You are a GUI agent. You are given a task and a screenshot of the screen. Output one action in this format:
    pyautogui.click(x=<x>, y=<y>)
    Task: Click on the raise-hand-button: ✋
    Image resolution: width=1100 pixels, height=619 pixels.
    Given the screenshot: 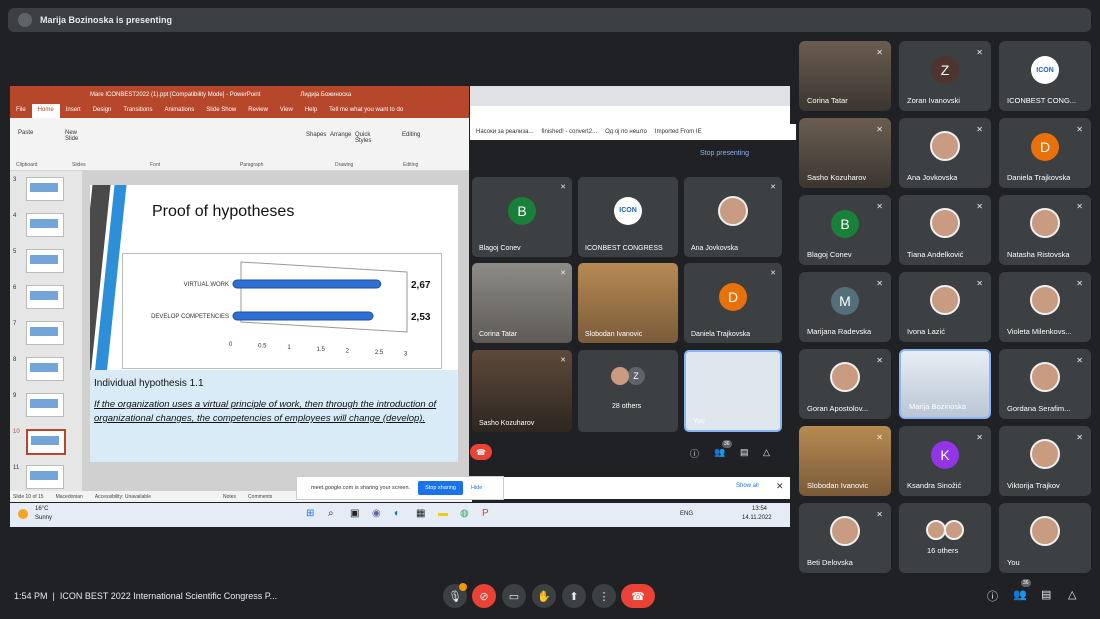 What is the action you would take?
    pyautogui.click(x=544, y=596)
    